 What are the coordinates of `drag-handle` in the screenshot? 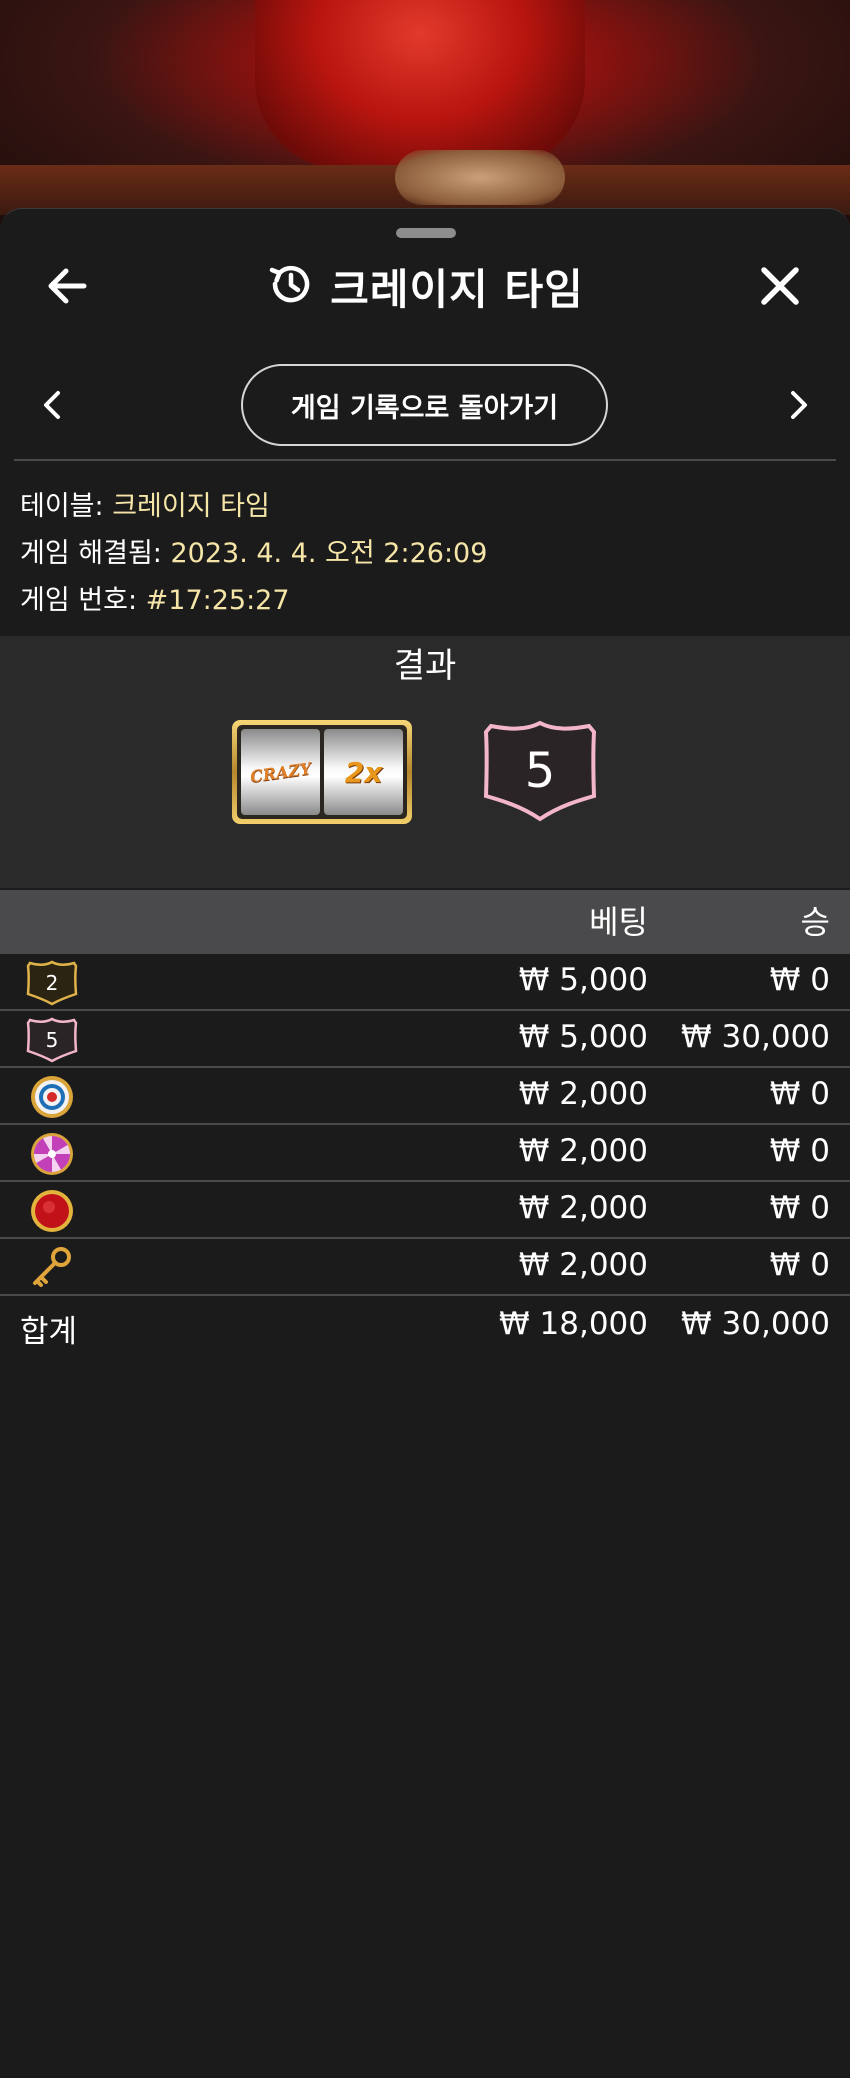 It's located at (426, 233).